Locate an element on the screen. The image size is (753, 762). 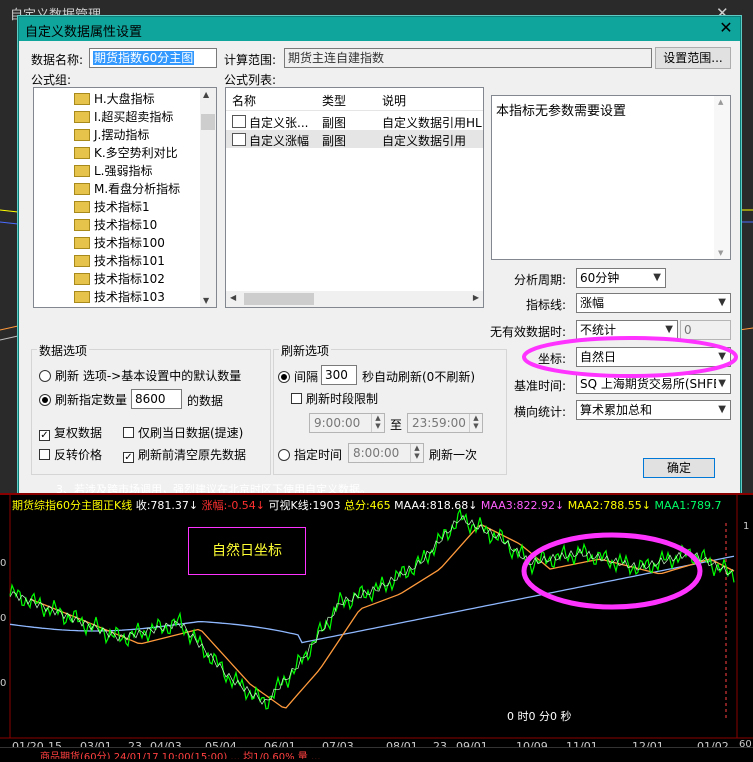
tree-scroll-thumb is located at coordinates (208, 122).